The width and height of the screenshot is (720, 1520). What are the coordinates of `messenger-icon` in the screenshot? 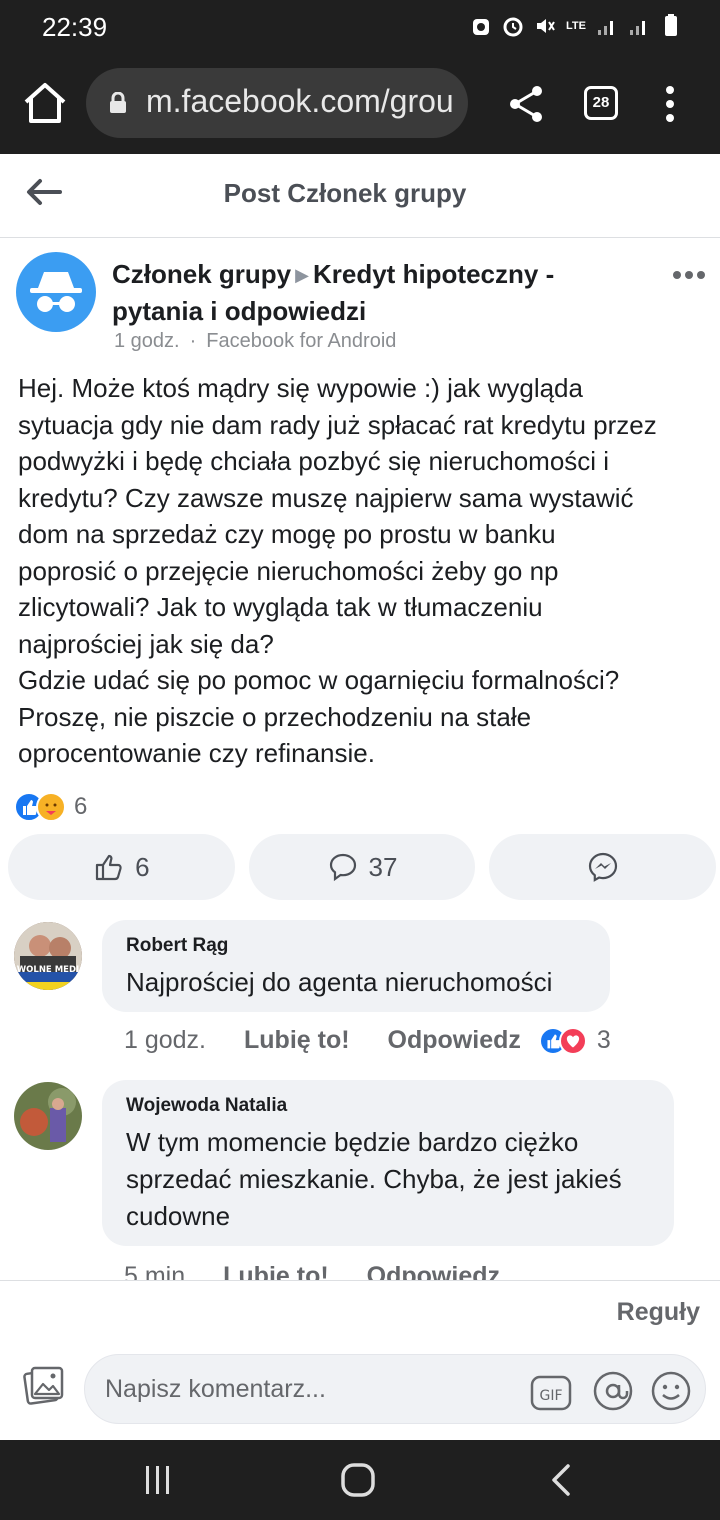 It's located at (602, 867).